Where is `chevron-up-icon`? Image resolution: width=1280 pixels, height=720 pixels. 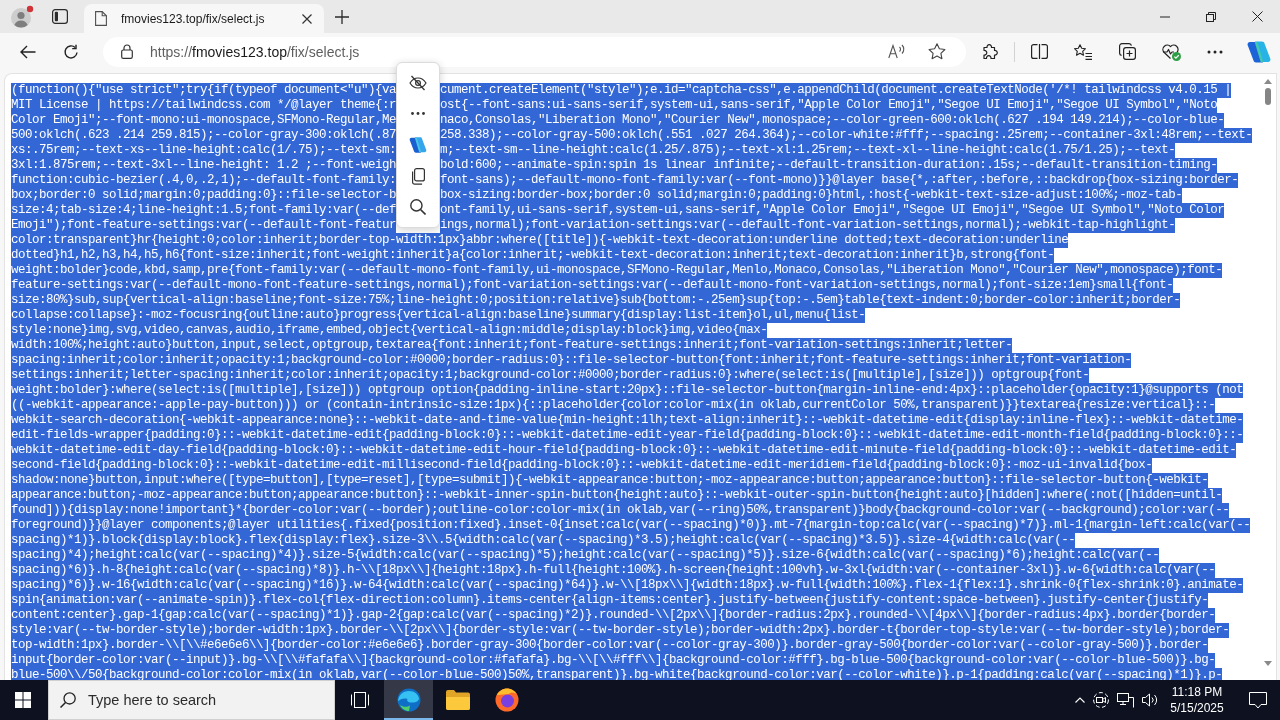 chevron-up-icon is located at coordinates (1080, 700).